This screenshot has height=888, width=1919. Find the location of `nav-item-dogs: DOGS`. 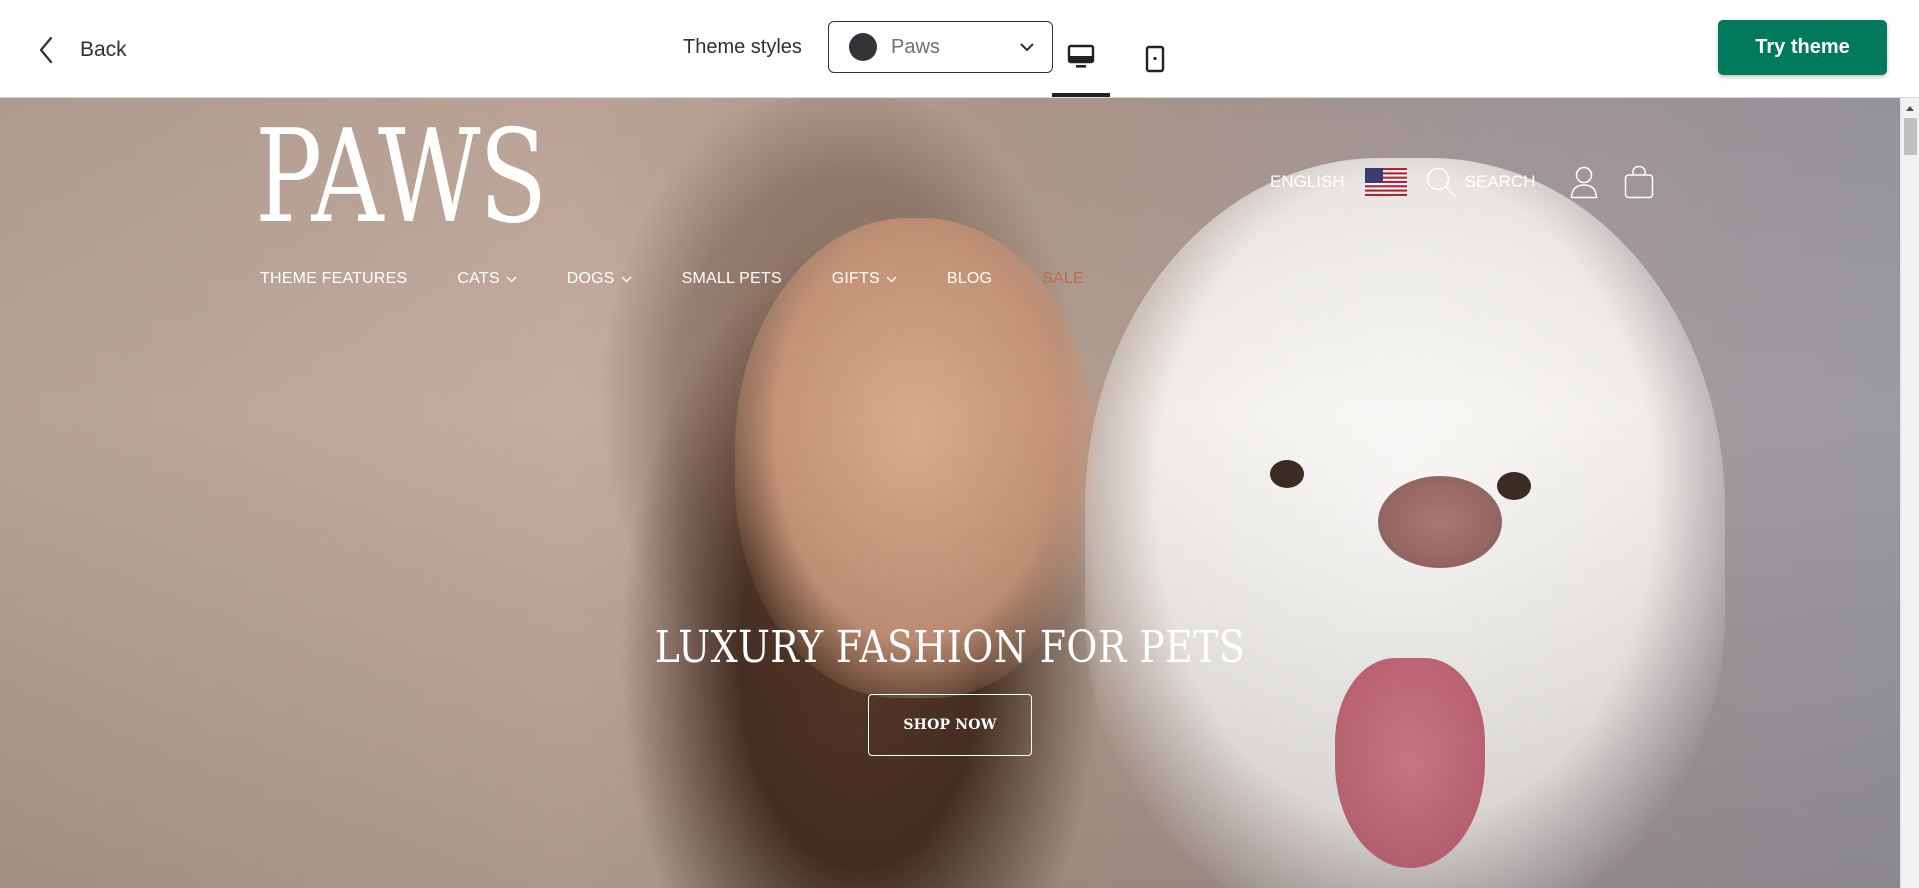

nav-item-dogs: DOGS is located at coordinates (599, 279).